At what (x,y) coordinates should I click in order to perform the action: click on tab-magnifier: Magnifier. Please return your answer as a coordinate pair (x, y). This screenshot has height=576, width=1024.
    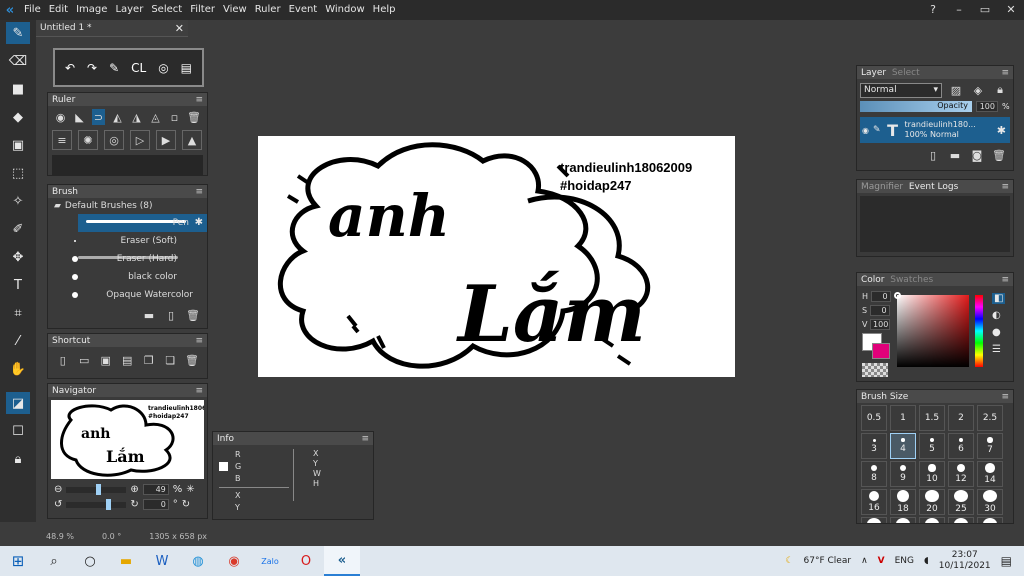
    Looking at the image, I should click on (882, 187).